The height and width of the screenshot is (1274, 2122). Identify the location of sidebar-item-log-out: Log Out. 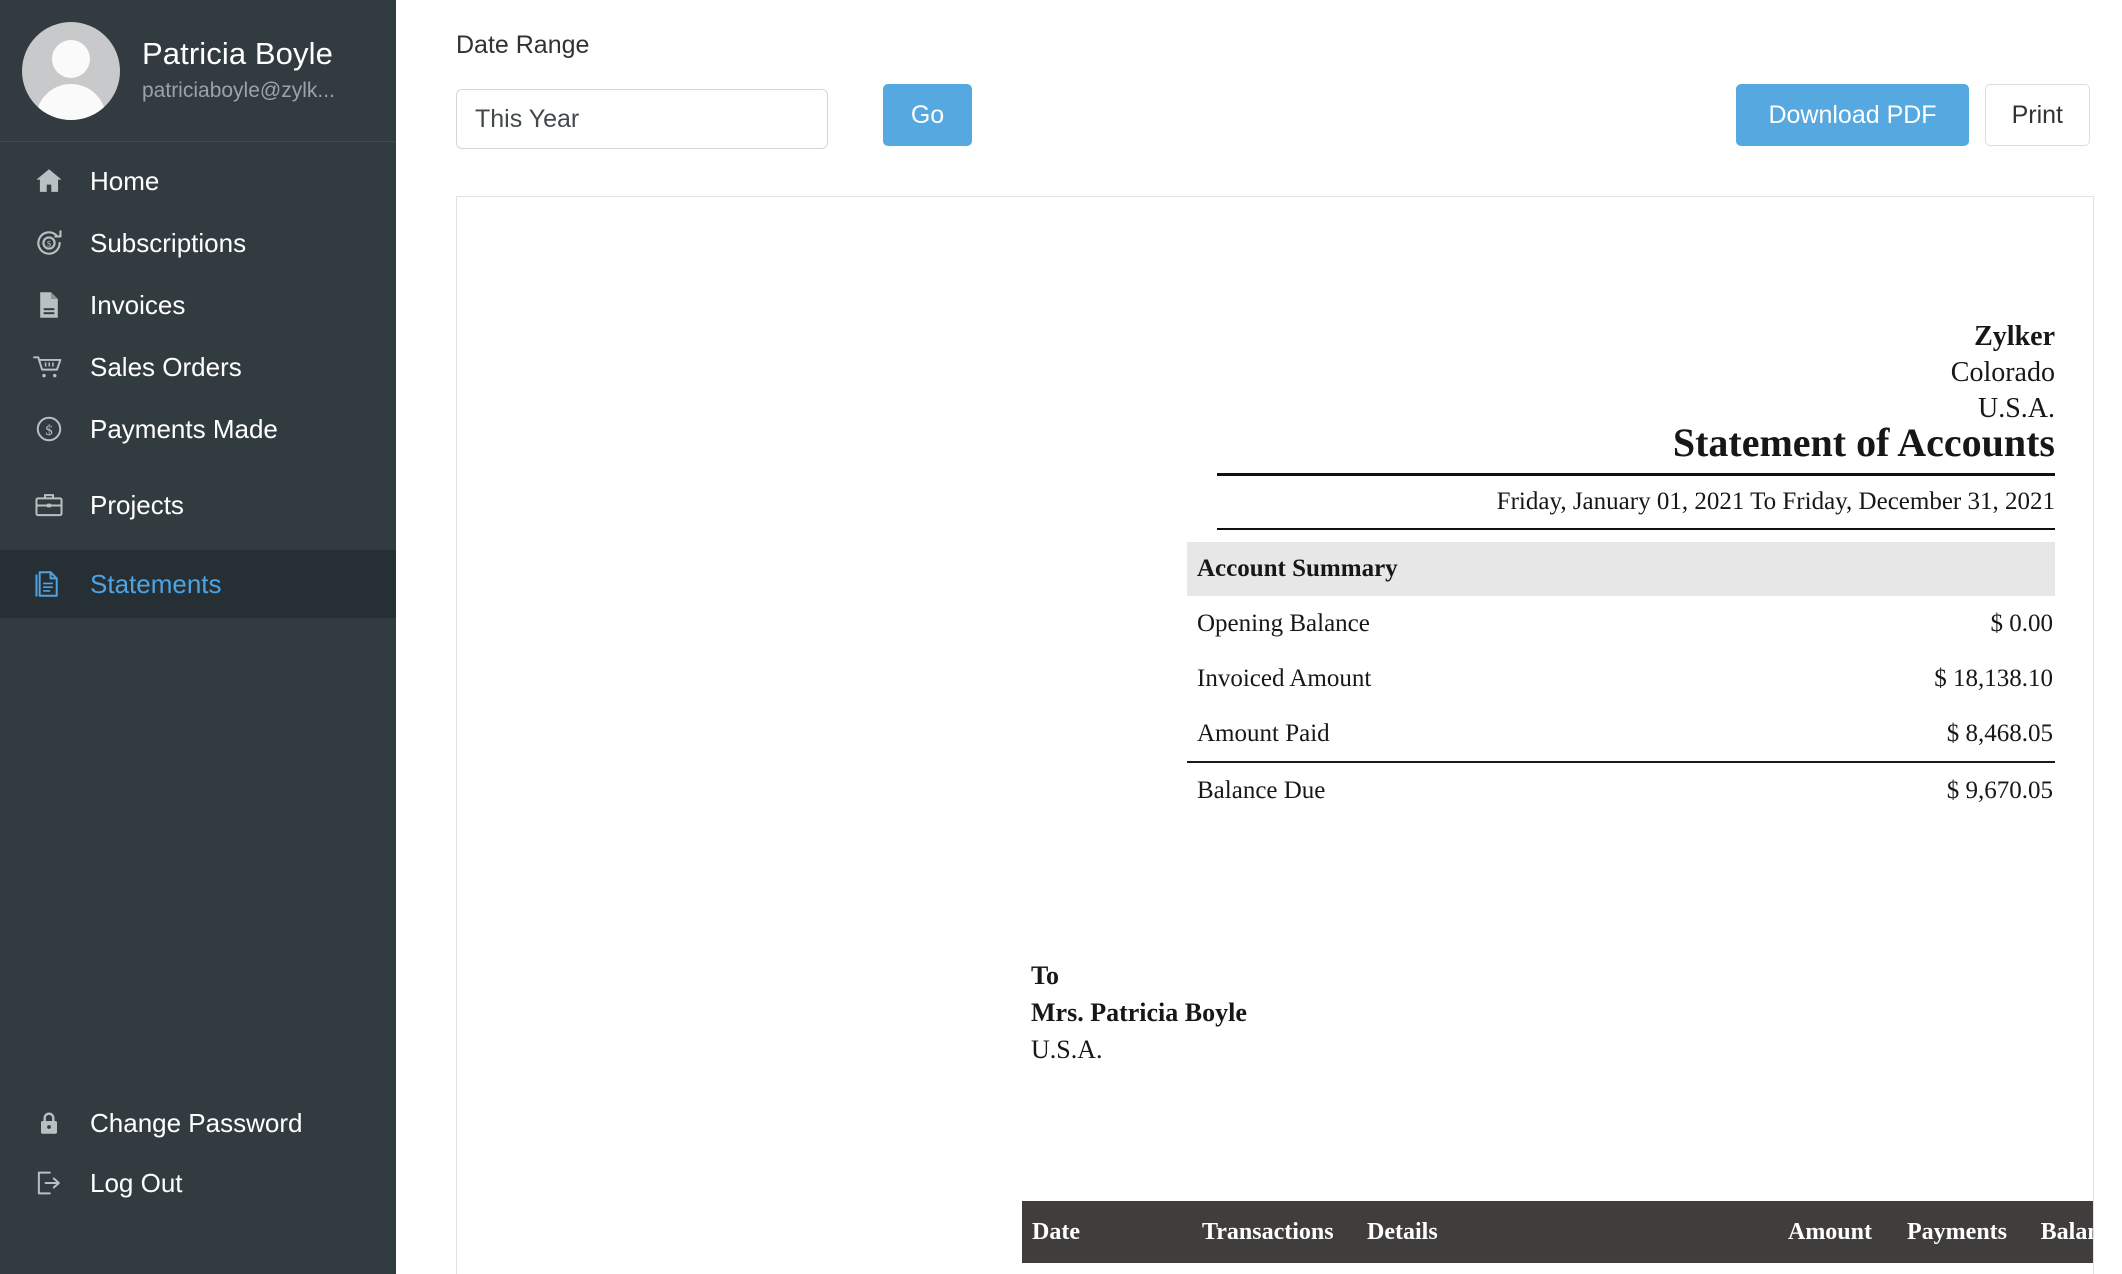
(198, 1183).